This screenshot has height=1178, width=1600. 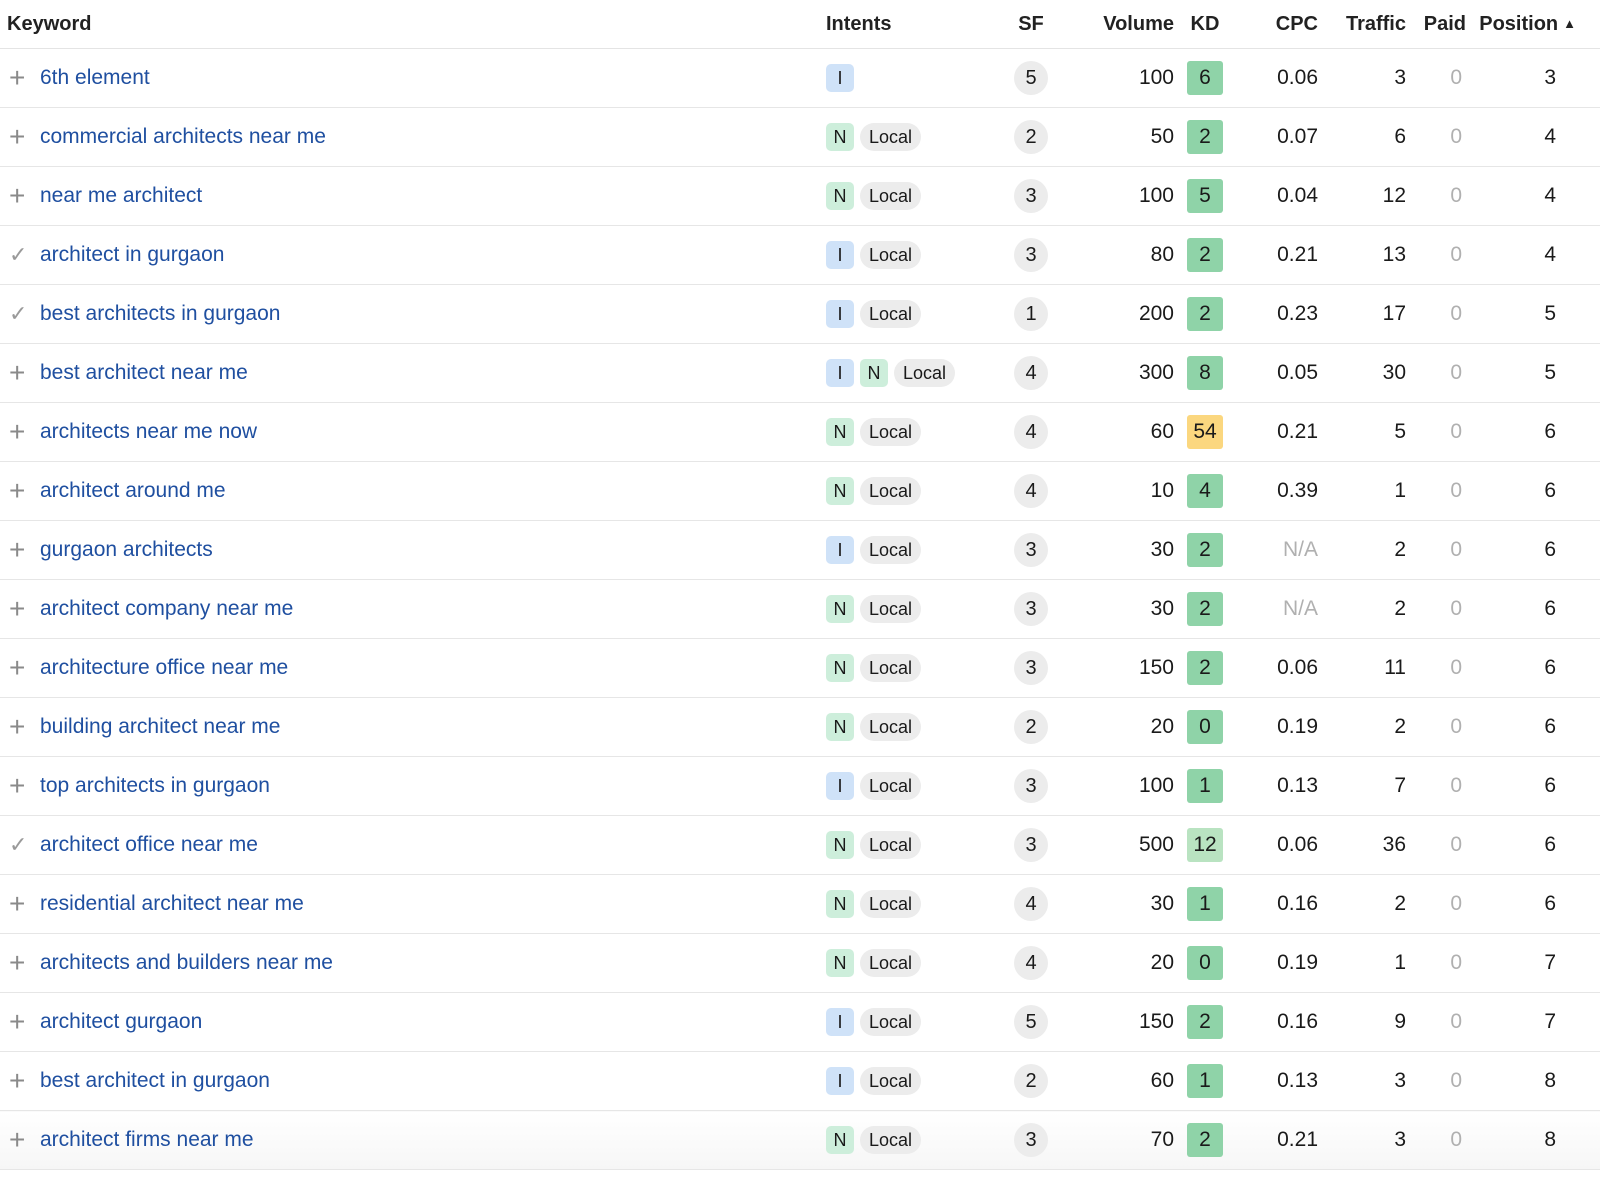 I want to click on keyword-link: architects near me now, so click(x=148, y=432).